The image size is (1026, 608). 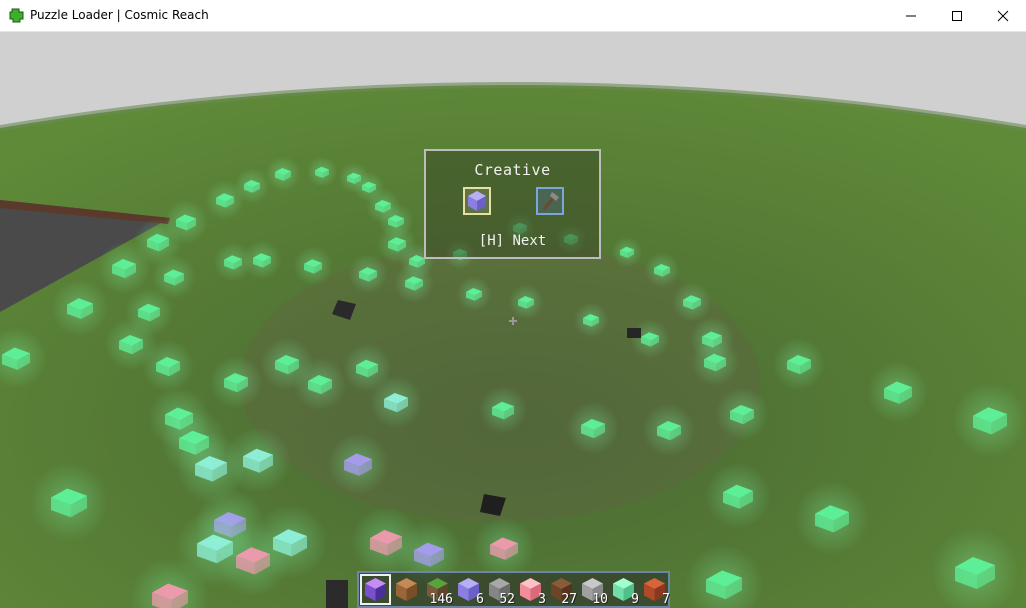 I want to click on maximize-button, so click(x=957, y=15).